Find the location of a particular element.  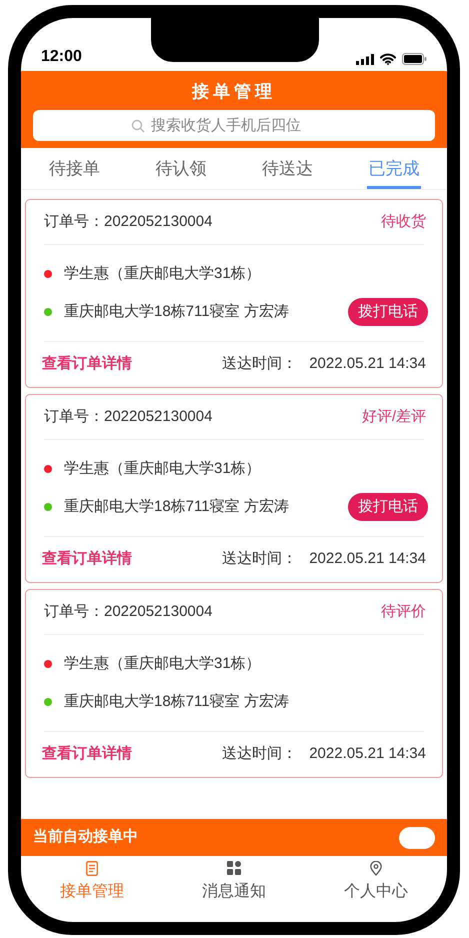

grid-icon is located at coordinates (234, 868).